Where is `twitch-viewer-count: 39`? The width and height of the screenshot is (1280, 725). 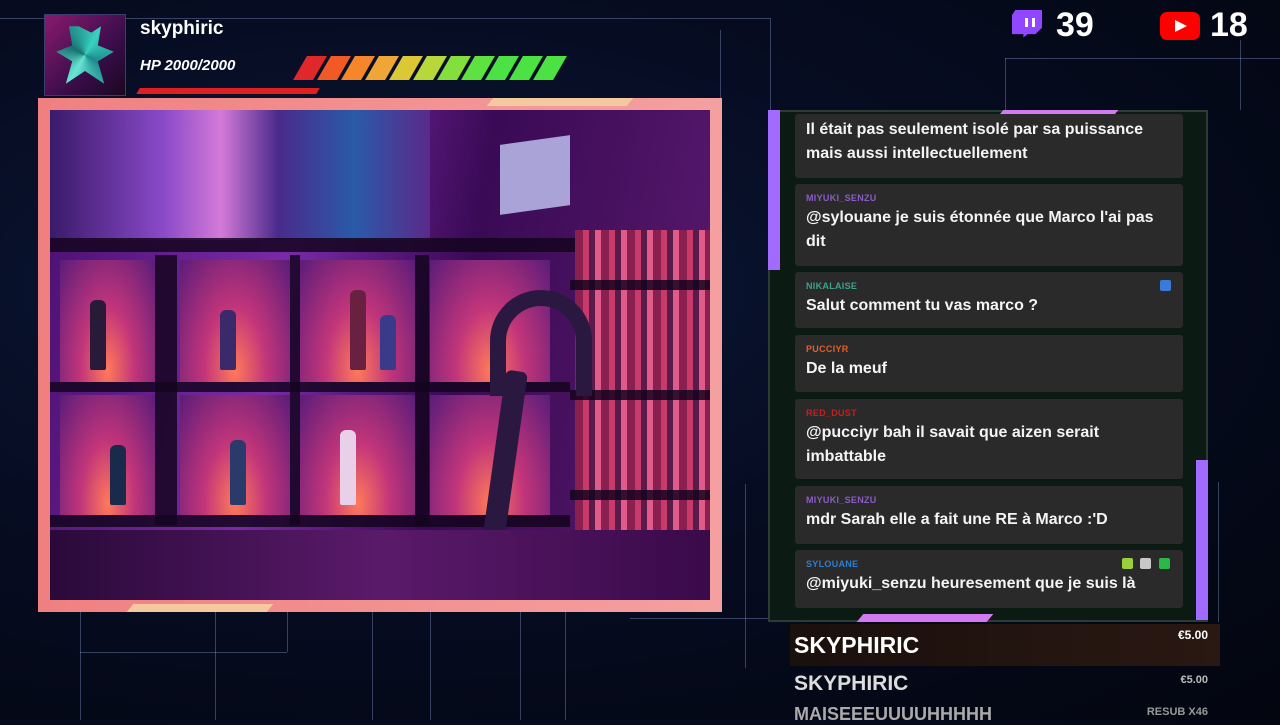 twitch-viewer-count: 39 is located at coordinates (1075, 25).